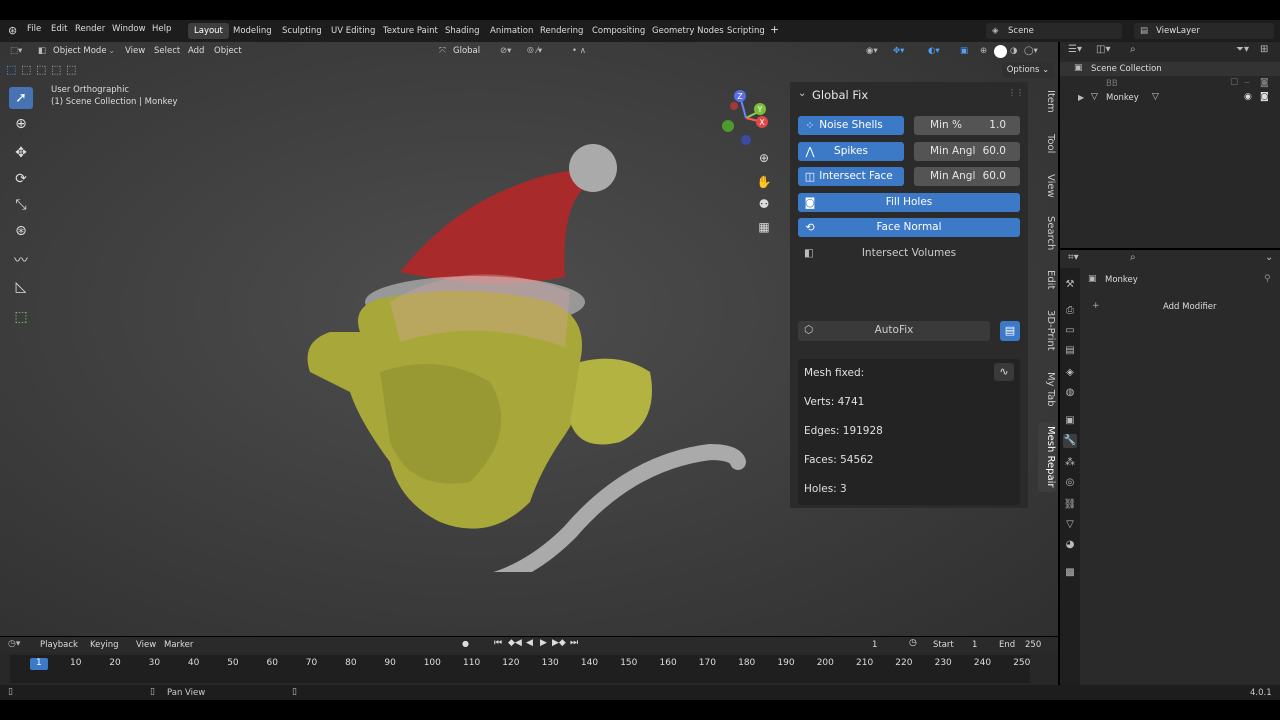 The image size is (1280, 720). Describe the element at coordinates (967, 125) in the screenshot. I see `noise-min-field: Min % 1.0` at that location.